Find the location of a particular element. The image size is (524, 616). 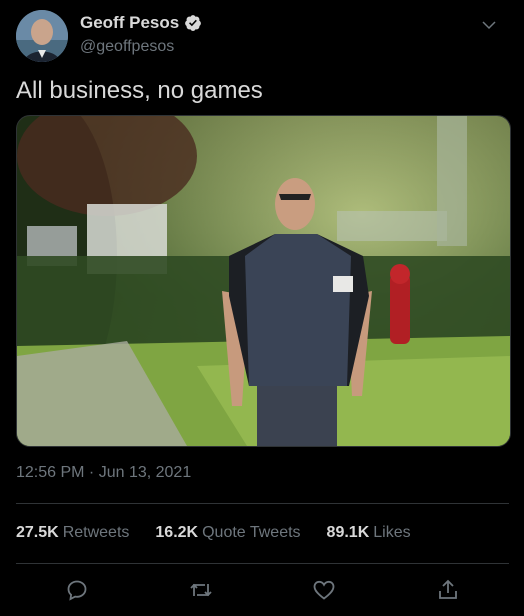

tweet-actions-bar is located at coordinates (262, 590).